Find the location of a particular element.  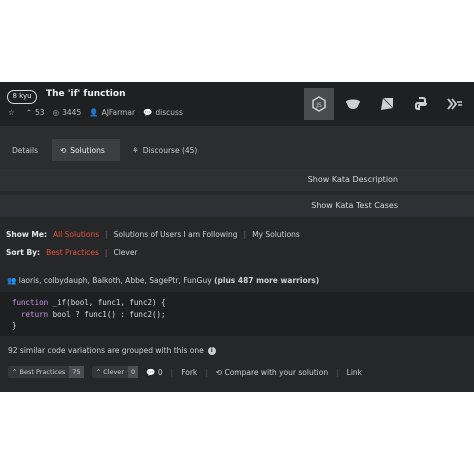

code-keyword: function is located at coordinates (30, 302).